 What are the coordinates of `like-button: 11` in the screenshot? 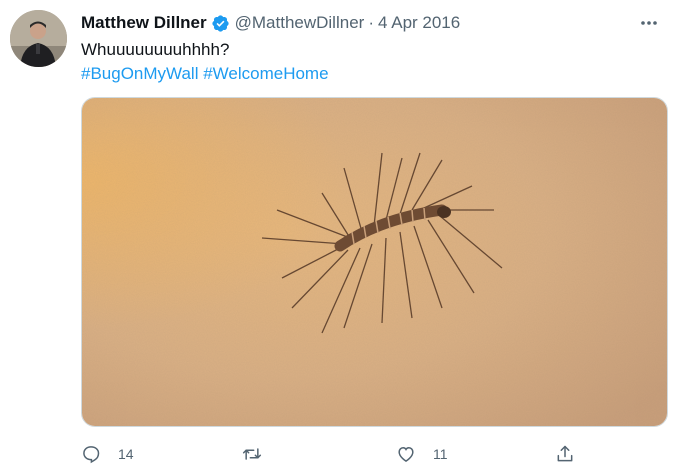 It's located at (422, 454).